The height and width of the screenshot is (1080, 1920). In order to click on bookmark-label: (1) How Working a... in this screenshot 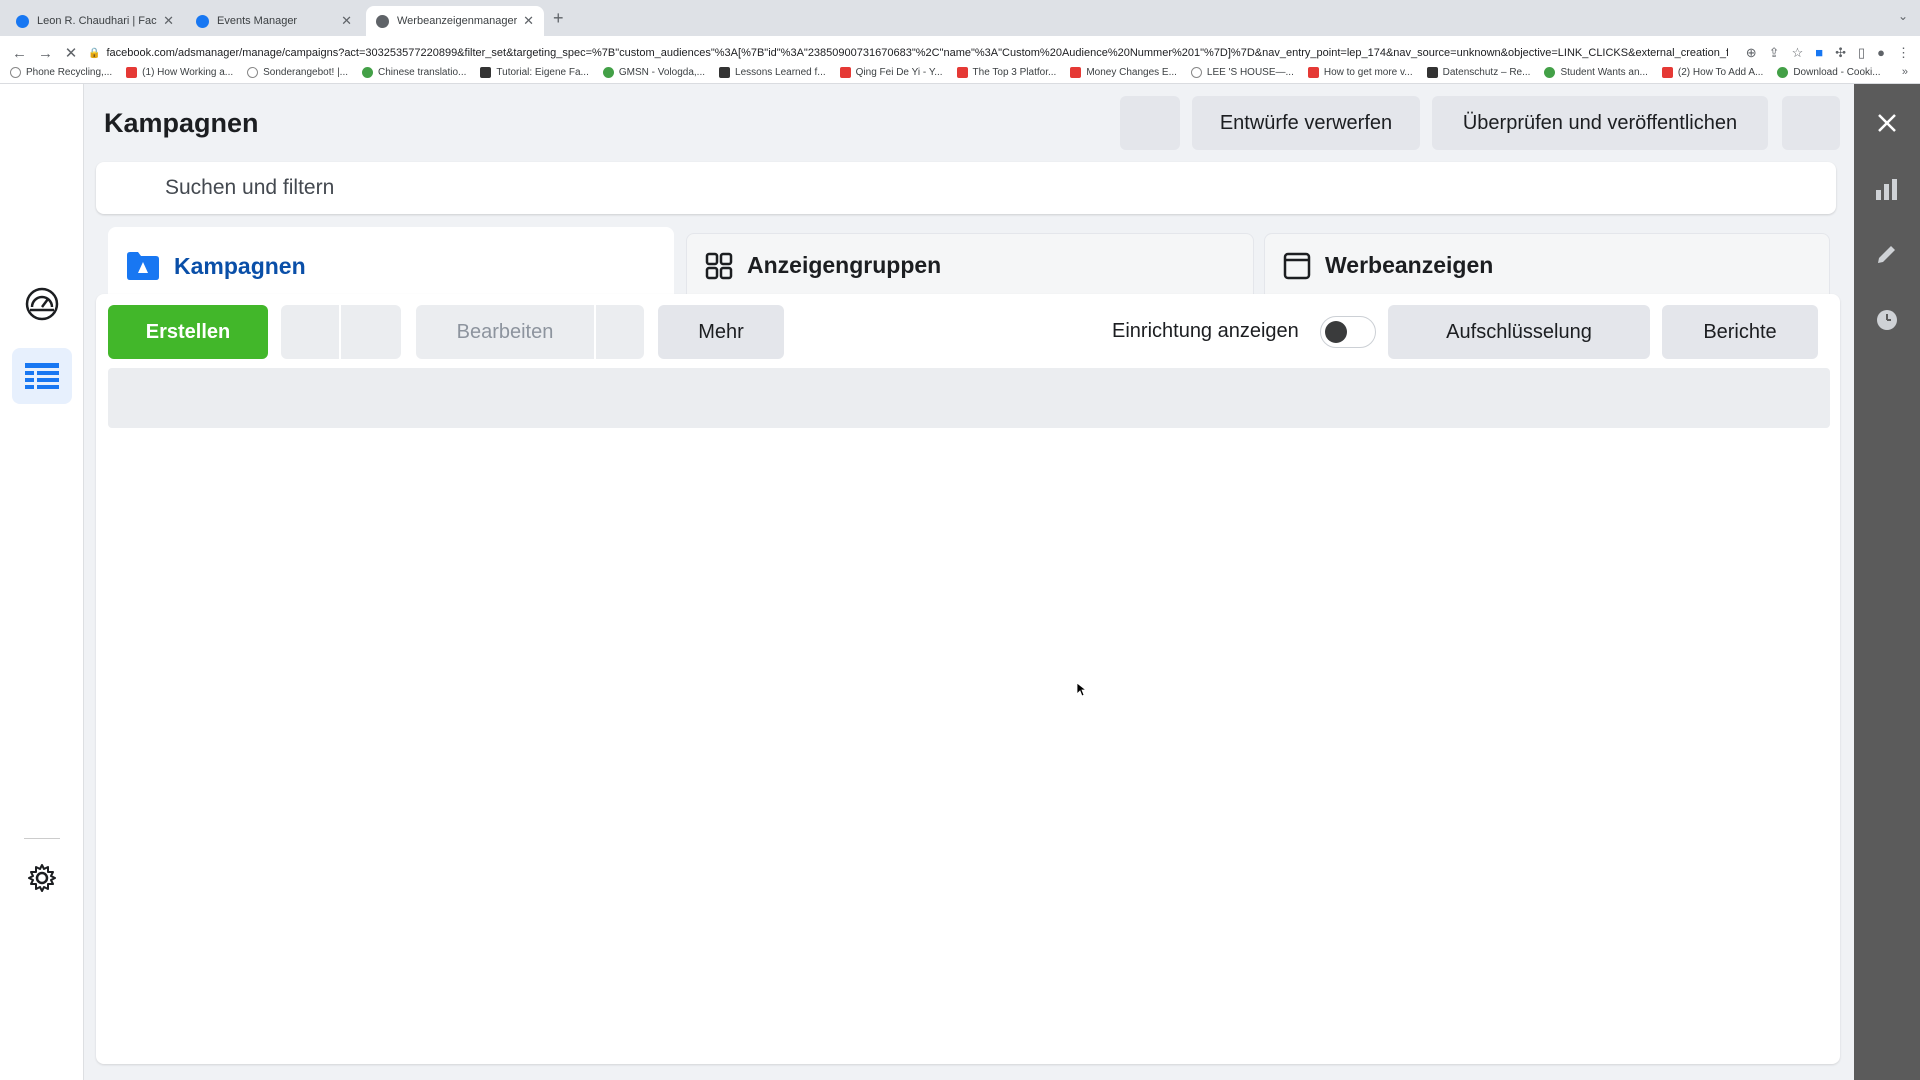, I will do `click(188, 72)`.